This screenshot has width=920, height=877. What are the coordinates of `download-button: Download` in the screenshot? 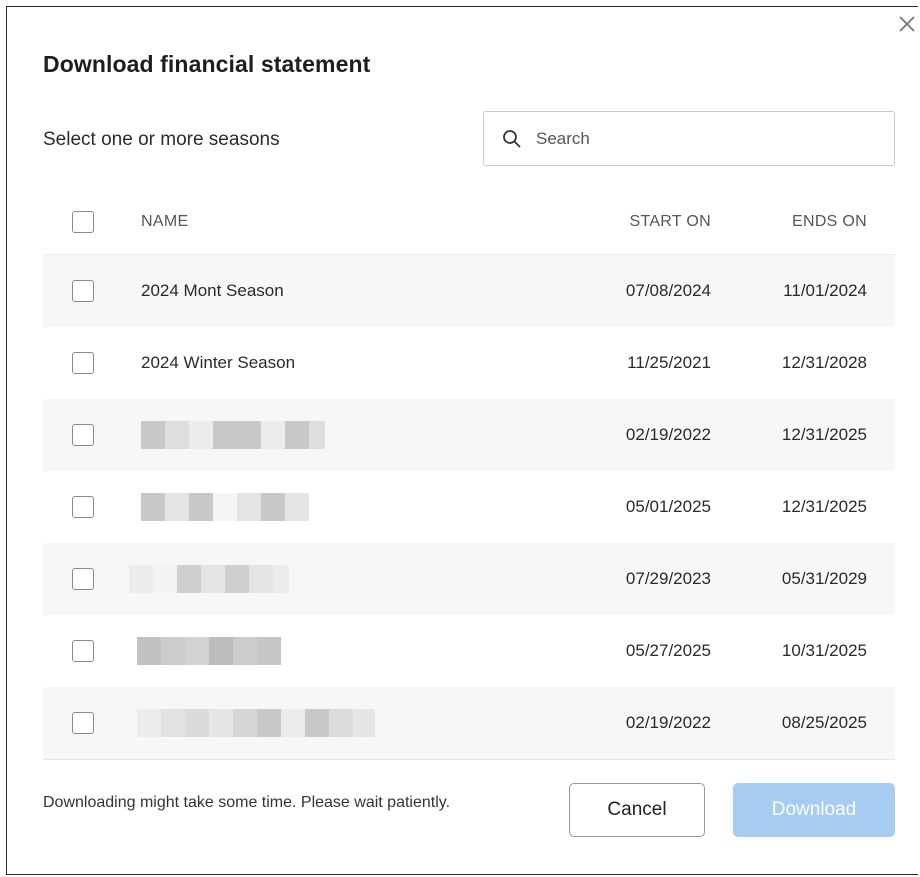 It's located at (814, 810).